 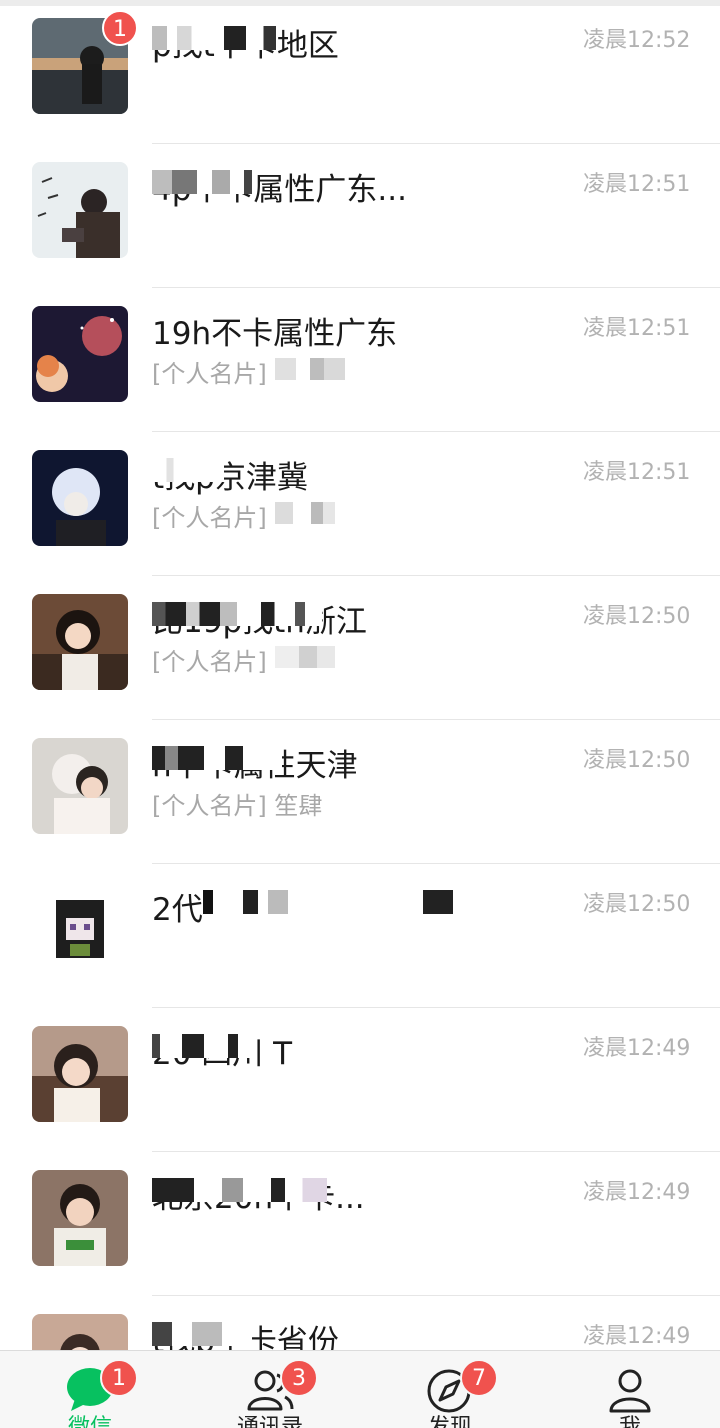 I want to click on chat-row: 19h不卡属性广东 [个人名片] 凌晨12:51, so click(x=360, y=360).